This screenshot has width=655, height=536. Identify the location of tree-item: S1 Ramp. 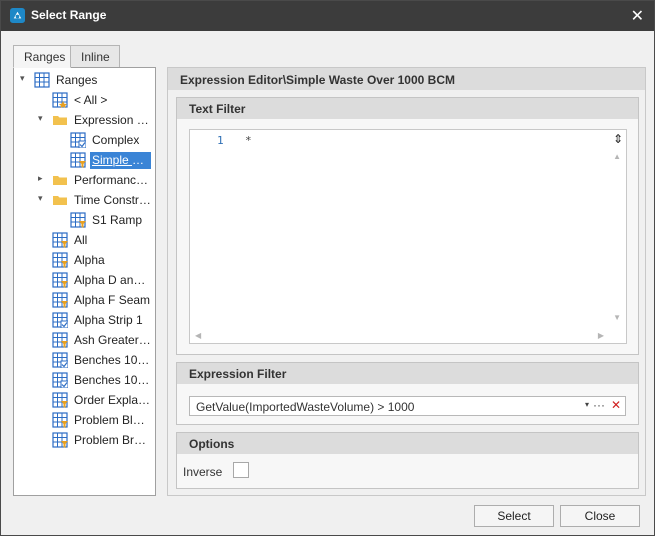
(84, 220).